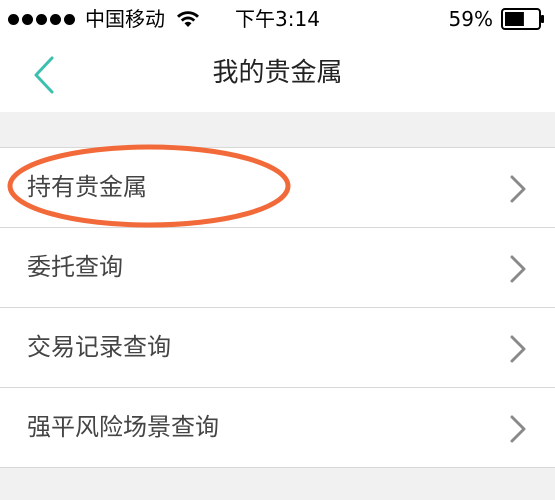 This screenshot has width=555, height=500. I want to click on battery-percentage: 59%, so click(470, 19).